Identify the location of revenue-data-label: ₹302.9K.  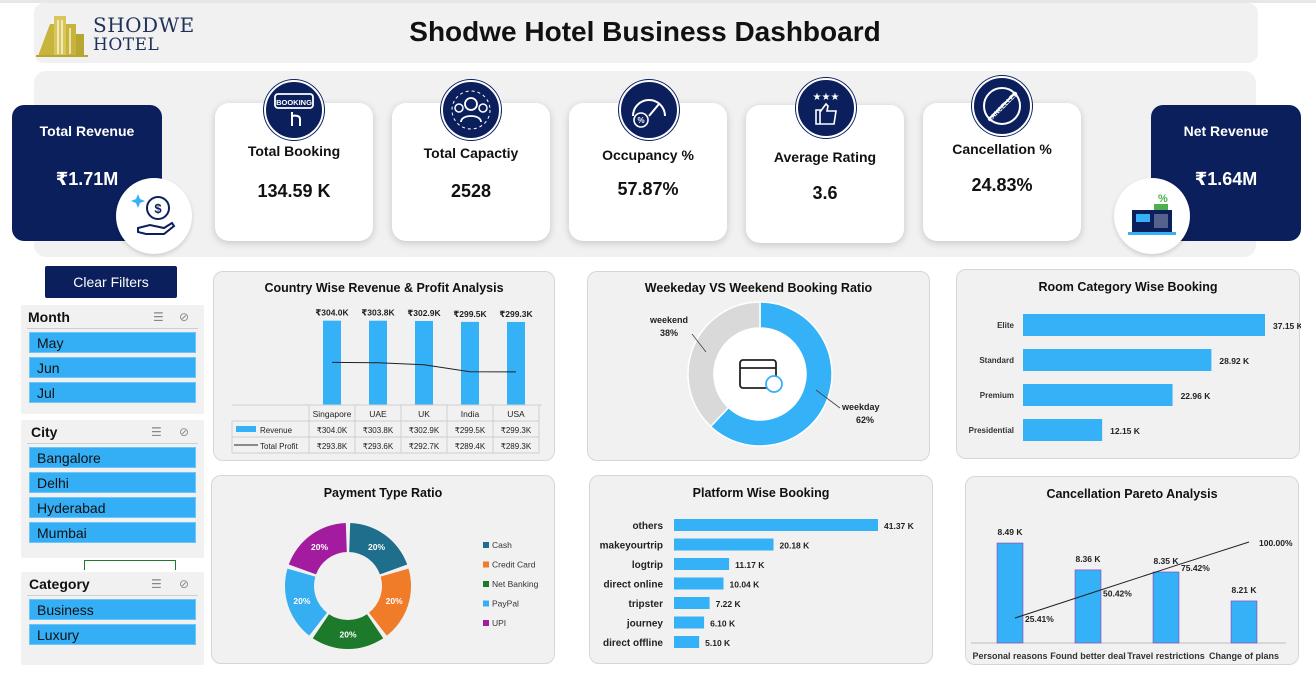
(424, 313).